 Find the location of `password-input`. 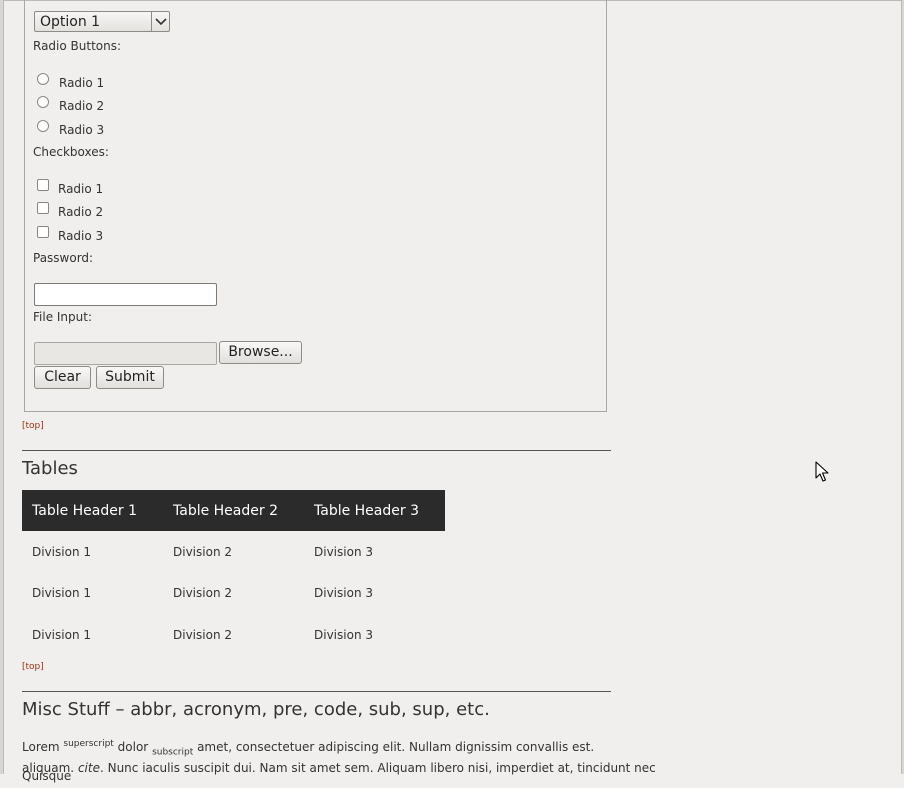

password-input is located at coordinates (125, 294).